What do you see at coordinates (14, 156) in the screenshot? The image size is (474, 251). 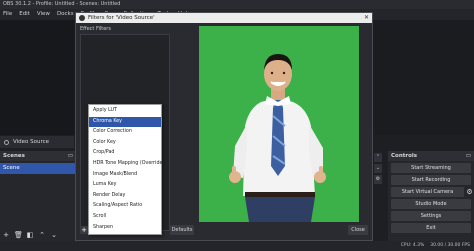 I see `scenes-title: Scenes` at bounding box center [14, 156].